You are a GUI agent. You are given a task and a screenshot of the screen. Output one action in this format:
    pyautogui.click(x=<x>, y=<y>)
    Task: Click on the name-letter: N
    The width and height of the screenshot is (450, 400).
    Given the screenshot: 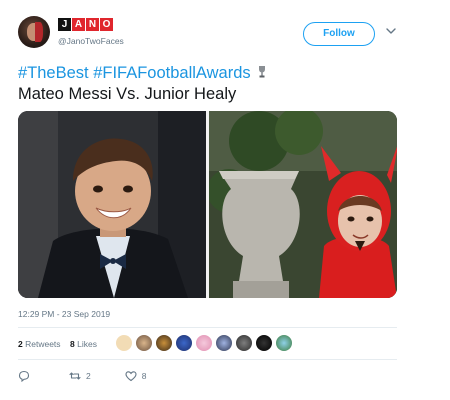 What is the action you would take?
    pyautogui.click(x=92, y=24)
    